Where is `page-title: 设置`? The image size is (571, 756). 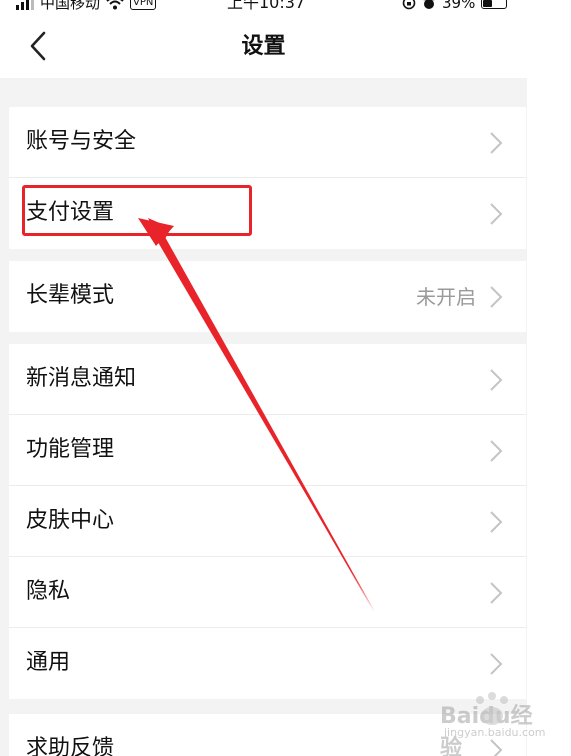 page-title: 设置 is located at coordinates (263, 46).